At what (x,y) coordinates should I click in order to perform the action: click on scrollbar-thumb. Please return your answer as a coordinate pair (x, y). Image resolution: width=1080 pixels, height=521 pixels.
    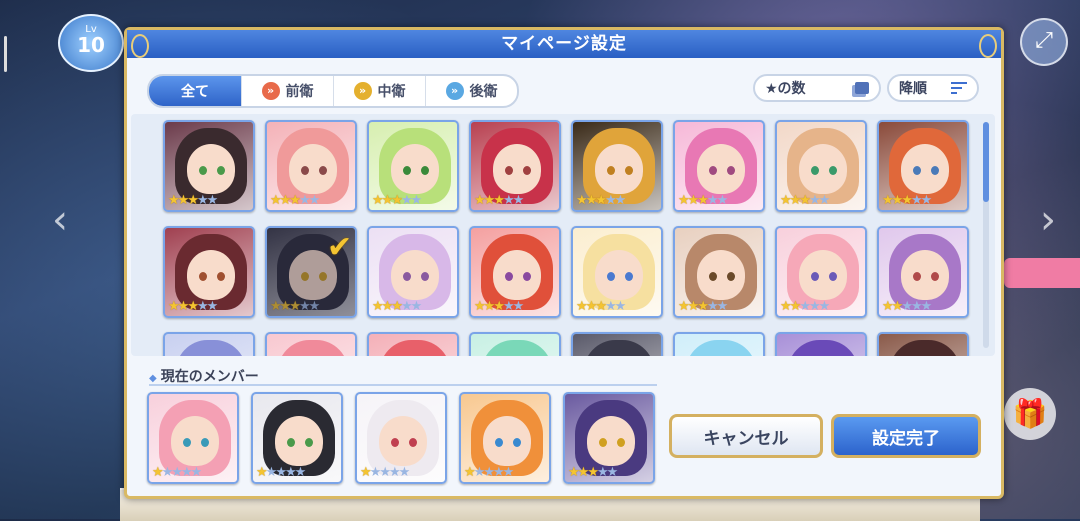
    Looking at the image, I should click on (986, 162).